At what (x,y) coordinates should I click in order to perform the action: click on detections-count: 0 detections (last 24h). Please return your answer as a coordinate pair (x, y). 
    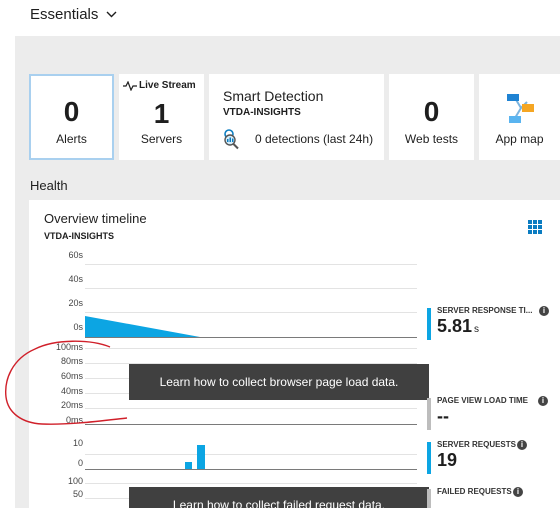
    Looking at the image, I should click on (314, 139).